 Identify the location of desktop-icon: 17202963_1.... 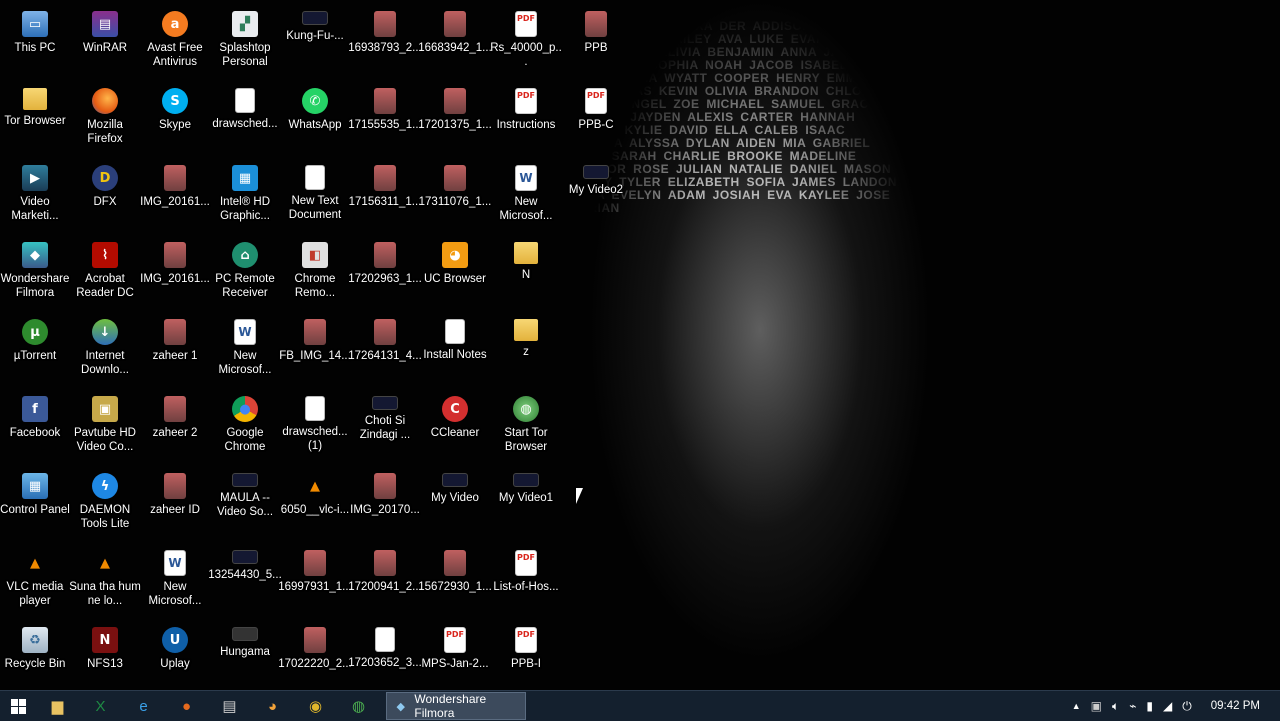
(385, 274).